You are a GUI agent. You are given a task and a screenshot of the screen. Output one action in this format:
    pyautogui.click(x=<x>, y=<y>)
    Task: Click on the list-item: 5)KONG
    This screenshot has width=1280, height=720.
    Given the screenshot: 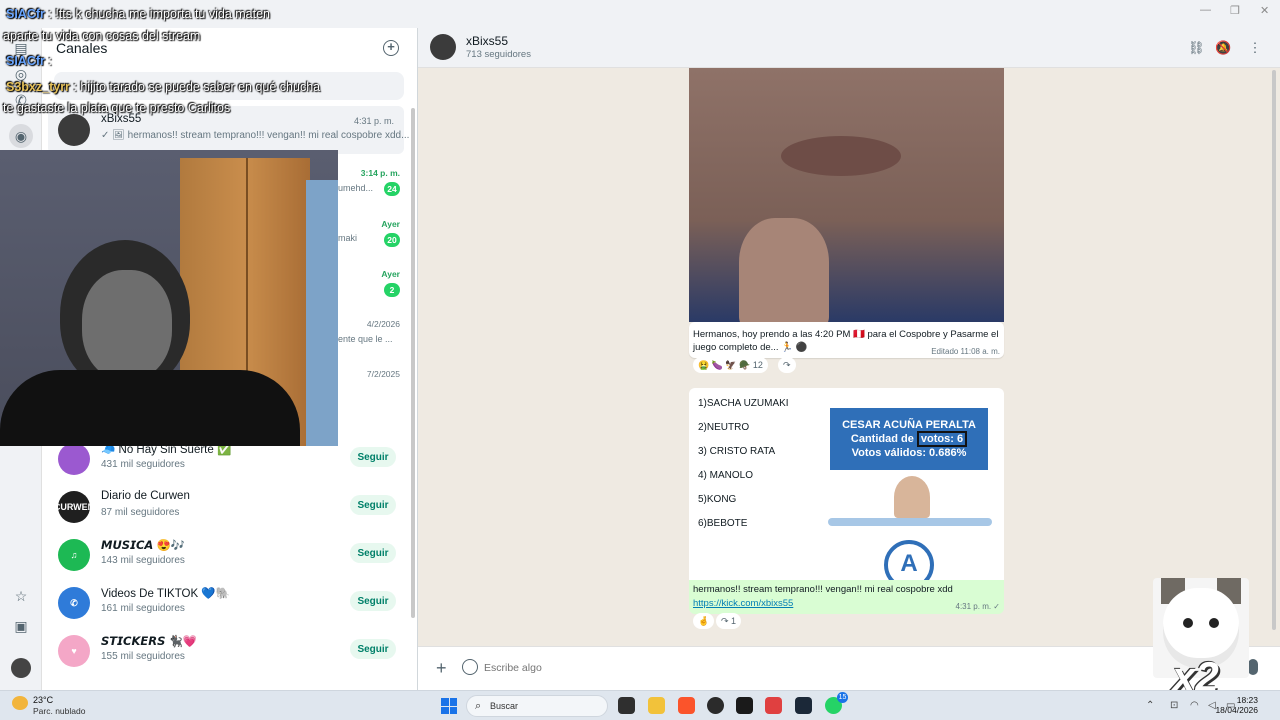 What is the action you would take?
    pyautogui.click(x=717, y=499)
    